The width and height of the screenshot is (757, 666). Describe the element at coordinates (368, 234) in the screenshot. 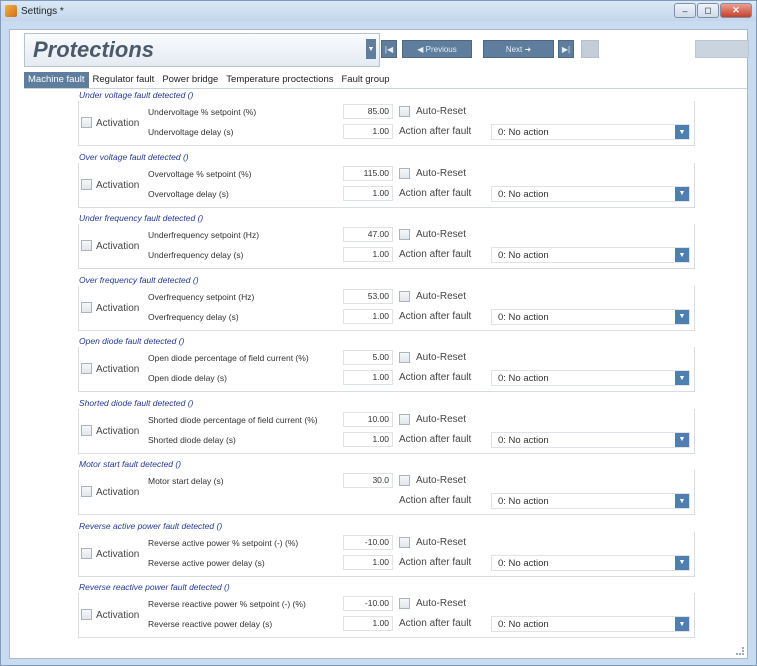

I see `setpoint-input: 47.00` at that location.